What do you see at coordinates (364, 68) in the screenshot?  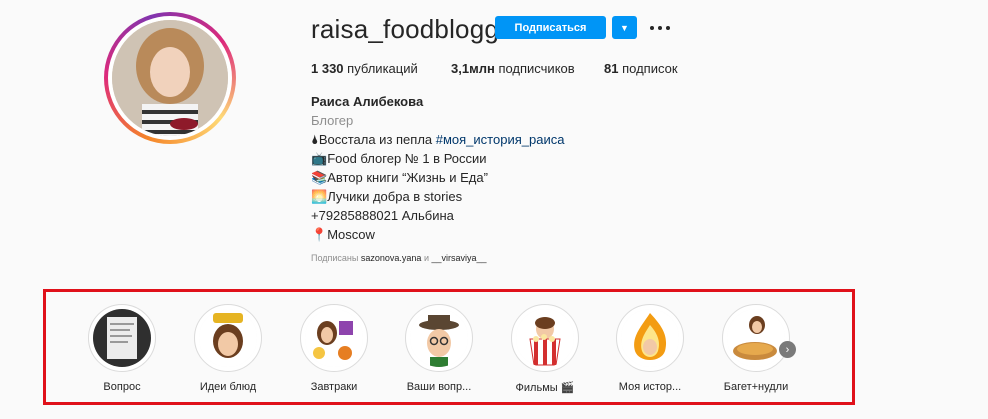 I see `posts-count: 1 330 публикаций` at bounding box center [364, 68].